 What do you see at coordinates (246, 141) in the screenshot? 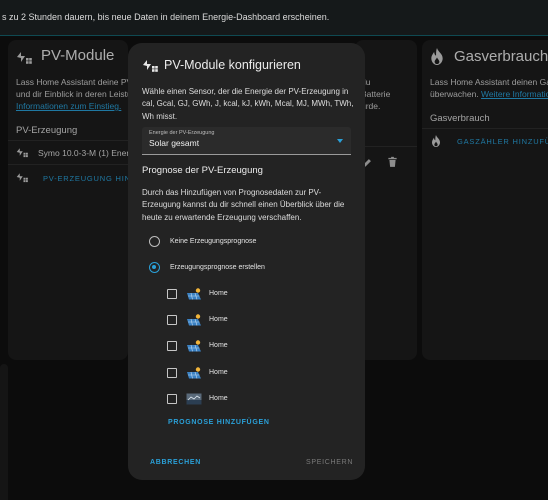
I see `energy-sensor-select: Energie der PV-Erzeugung Solar gesamt` at bounding box center [246, 141].